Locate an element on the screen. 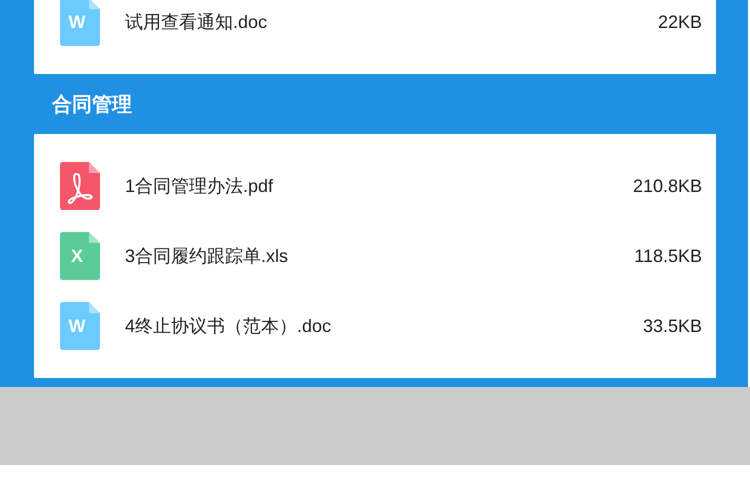 The image size is (750, 500). section-title: 合同管理 is located at coordinates (92, 105).